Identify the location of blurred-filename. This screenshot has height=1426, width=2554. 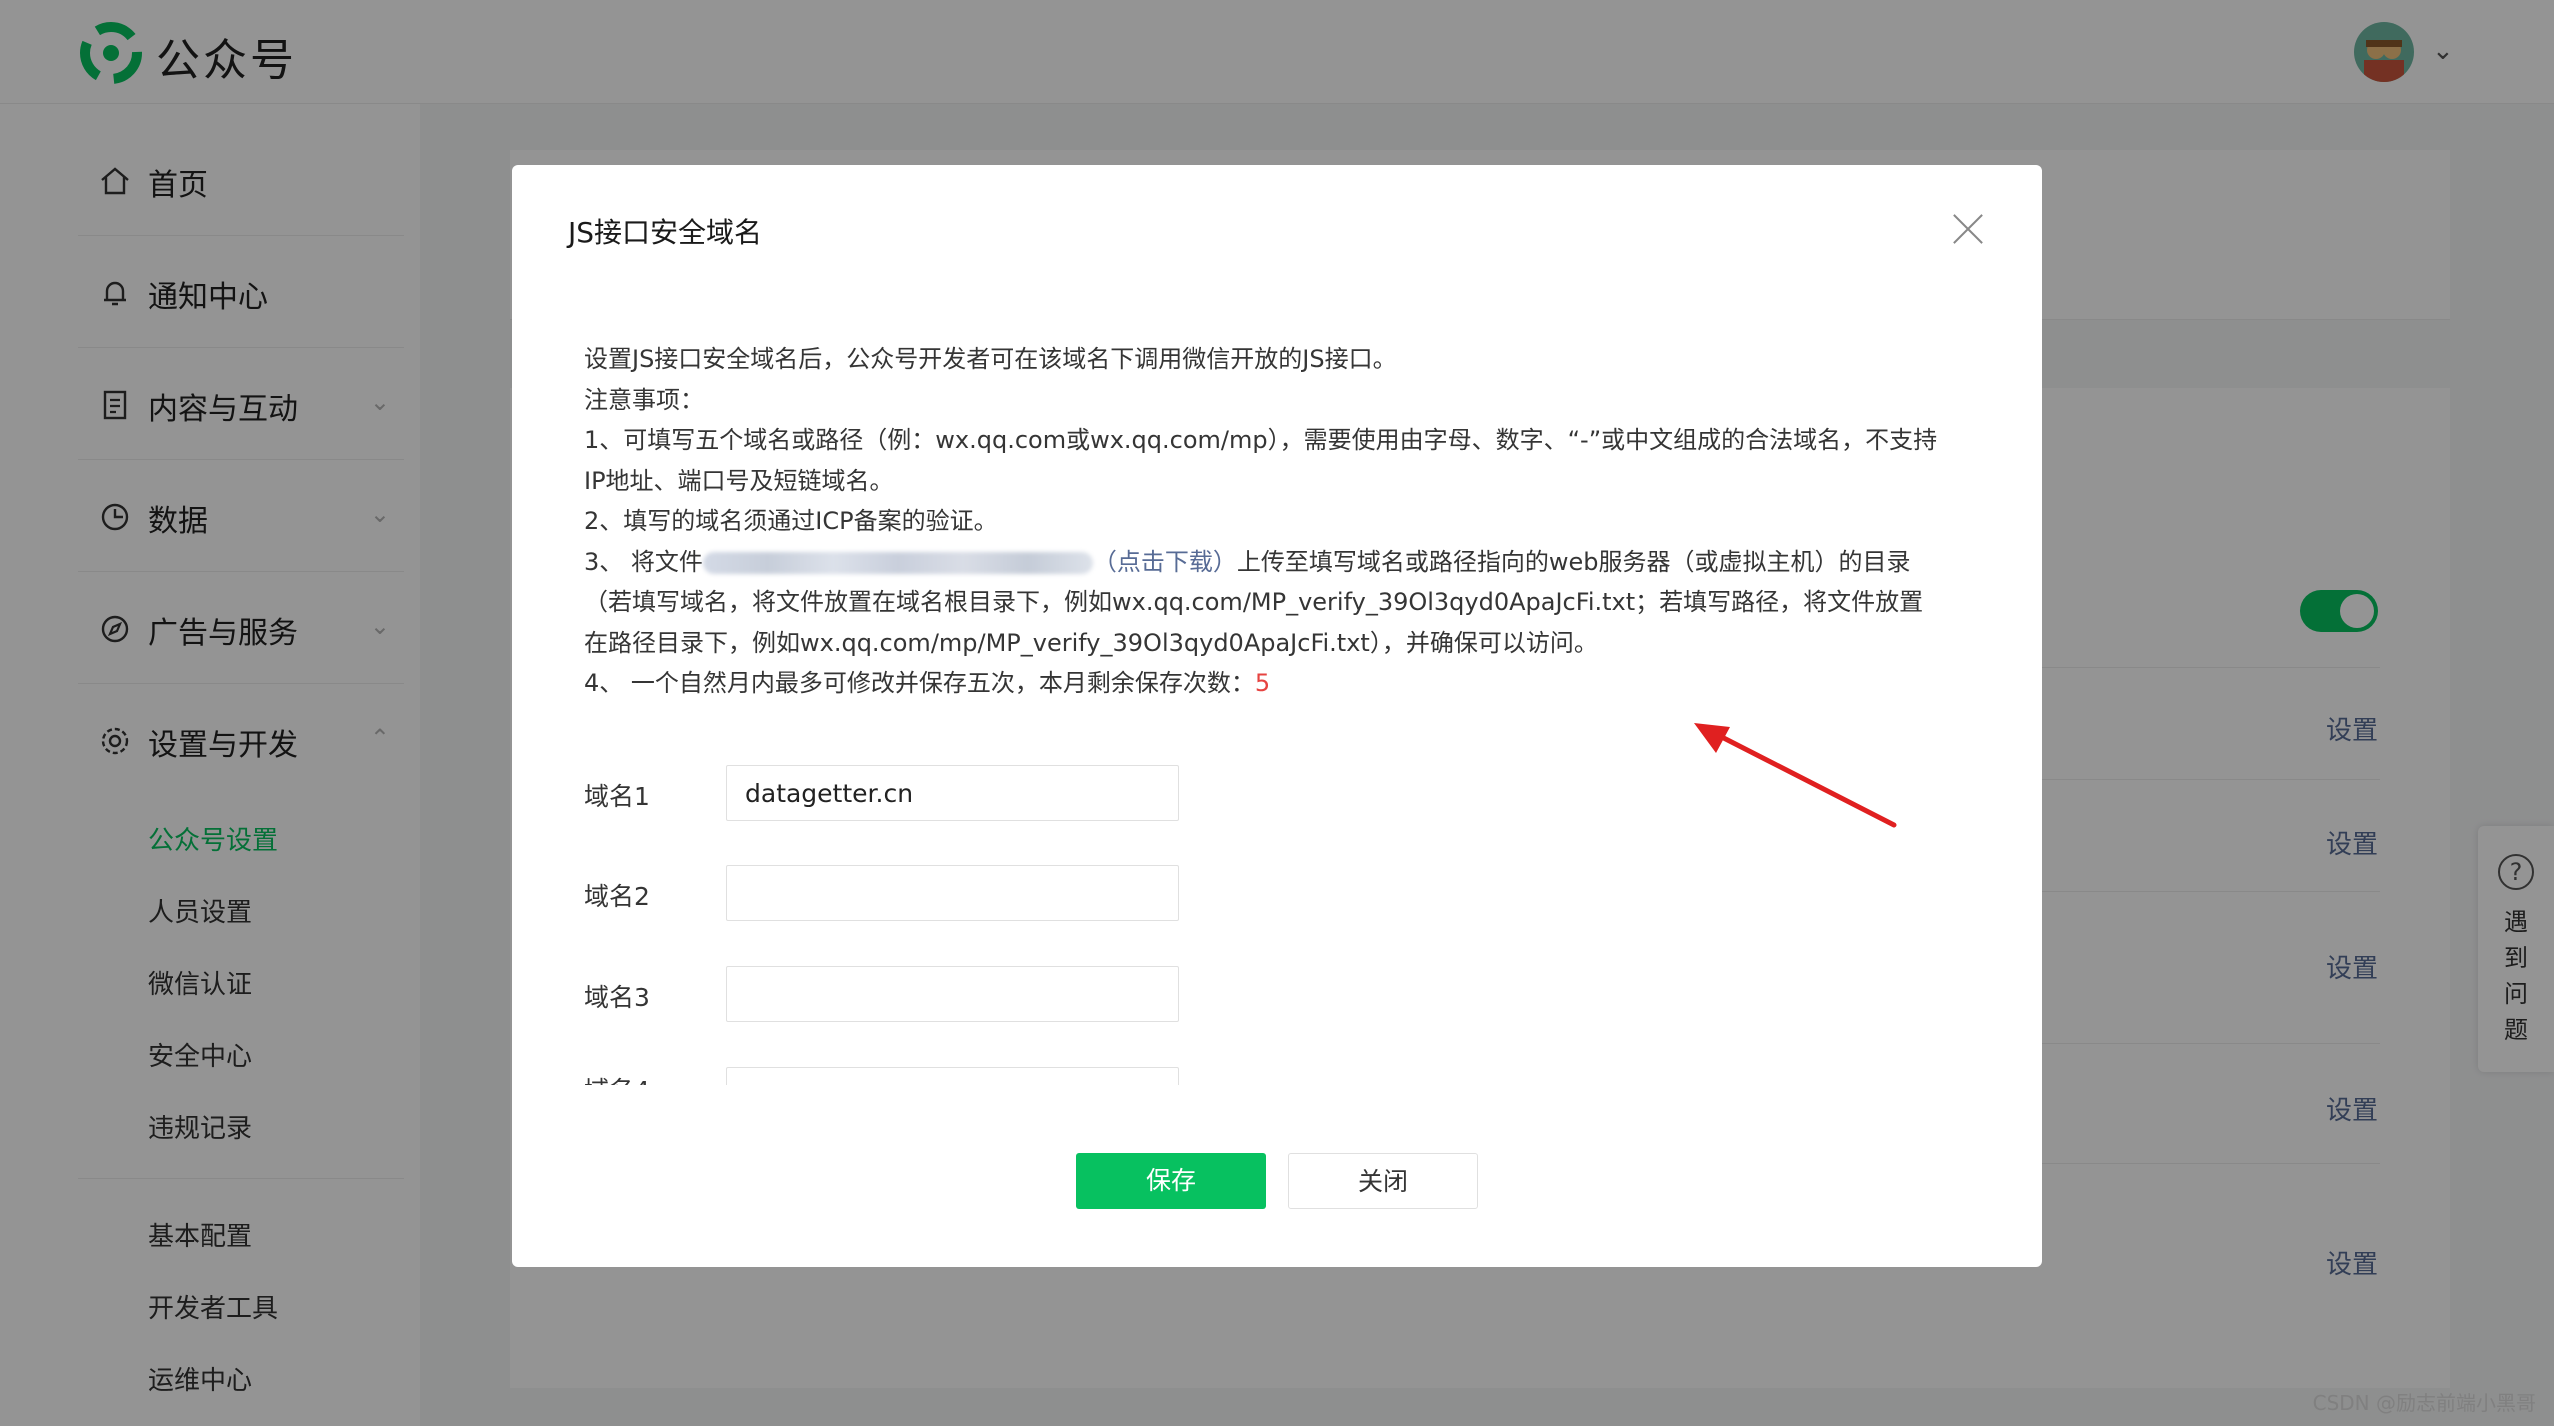
(897, 562).